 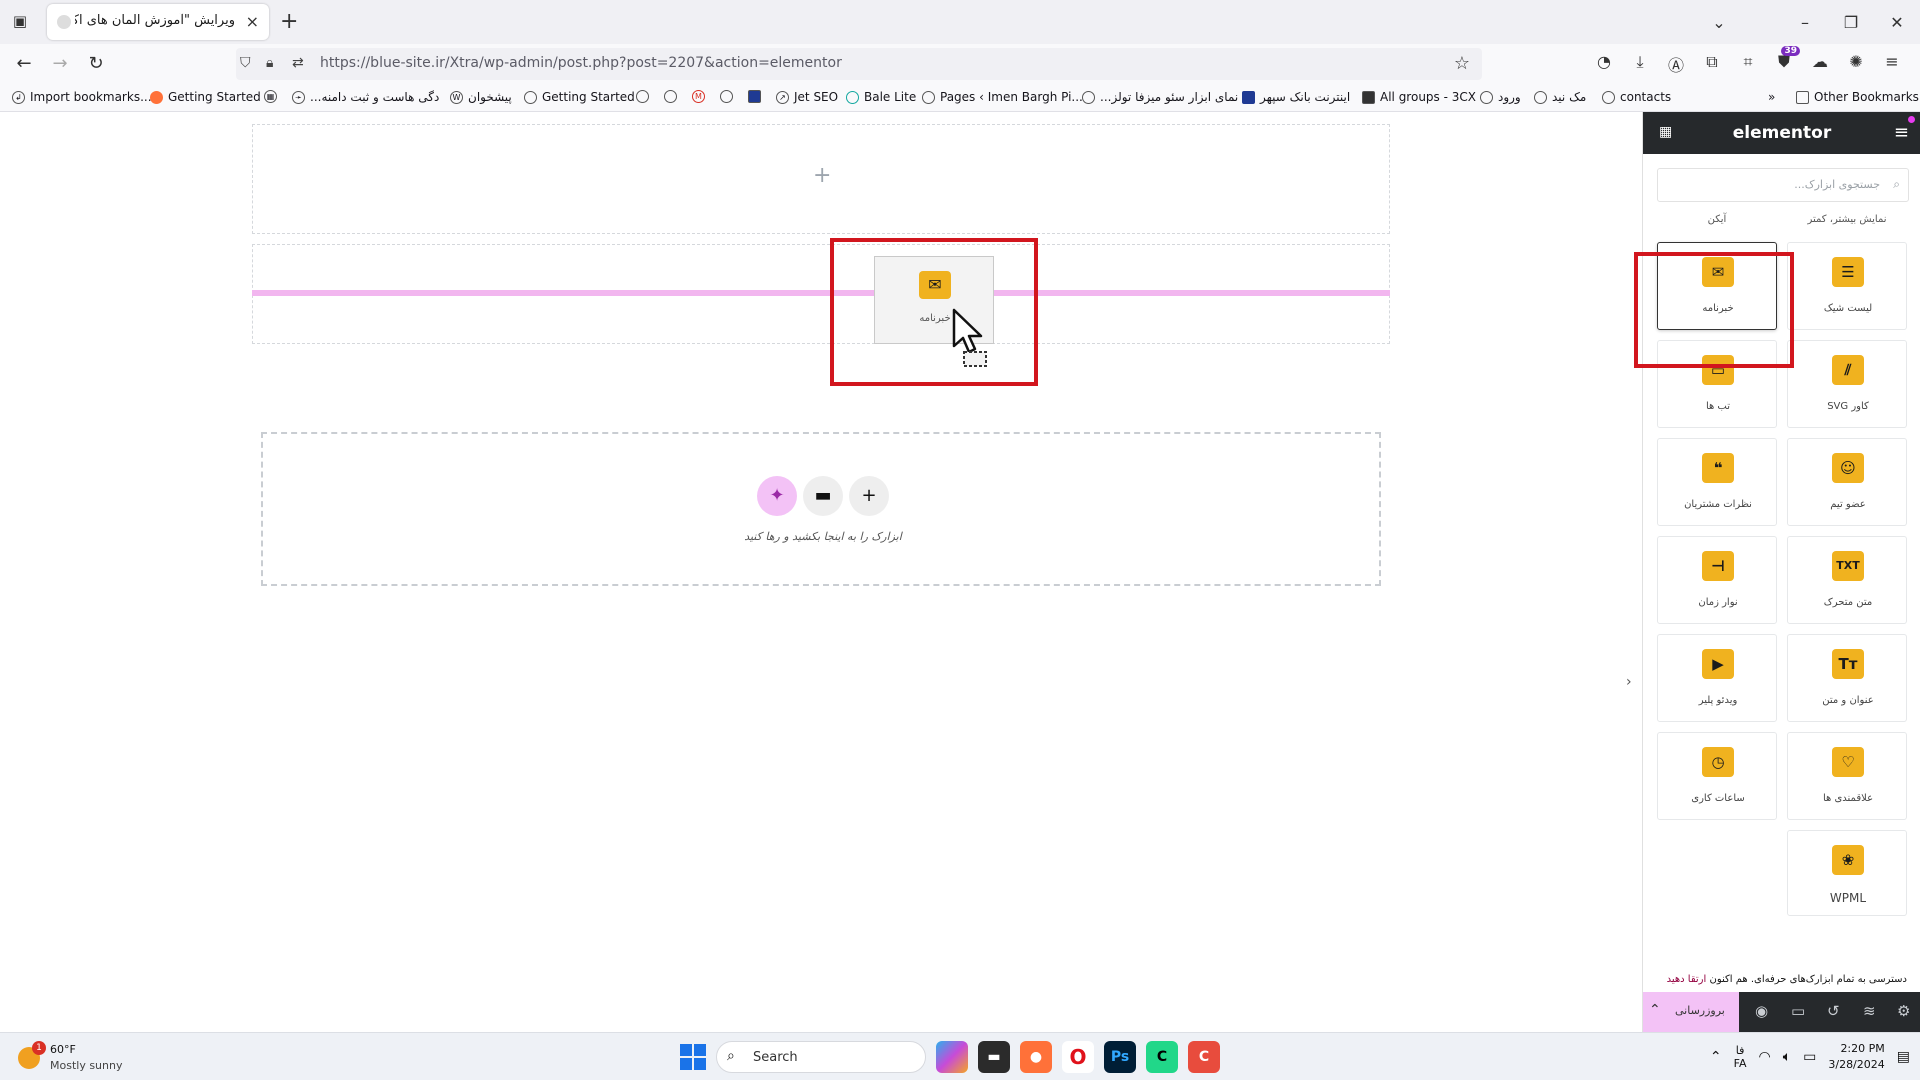 What do you see at coordinates (1500, 97) in the screenshot?
I see `bookmark-login: ورود` at bounding box center [1500, 97].